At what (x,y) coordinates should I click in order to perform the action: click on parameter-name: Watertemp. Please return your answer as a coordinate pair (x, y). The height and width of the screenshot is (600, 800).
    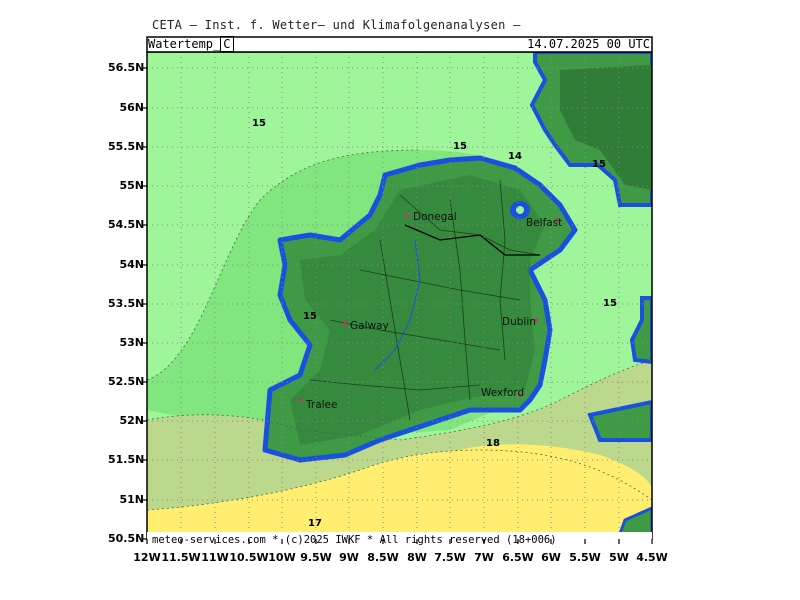
    Looking at the image, I should click on (181, 44).